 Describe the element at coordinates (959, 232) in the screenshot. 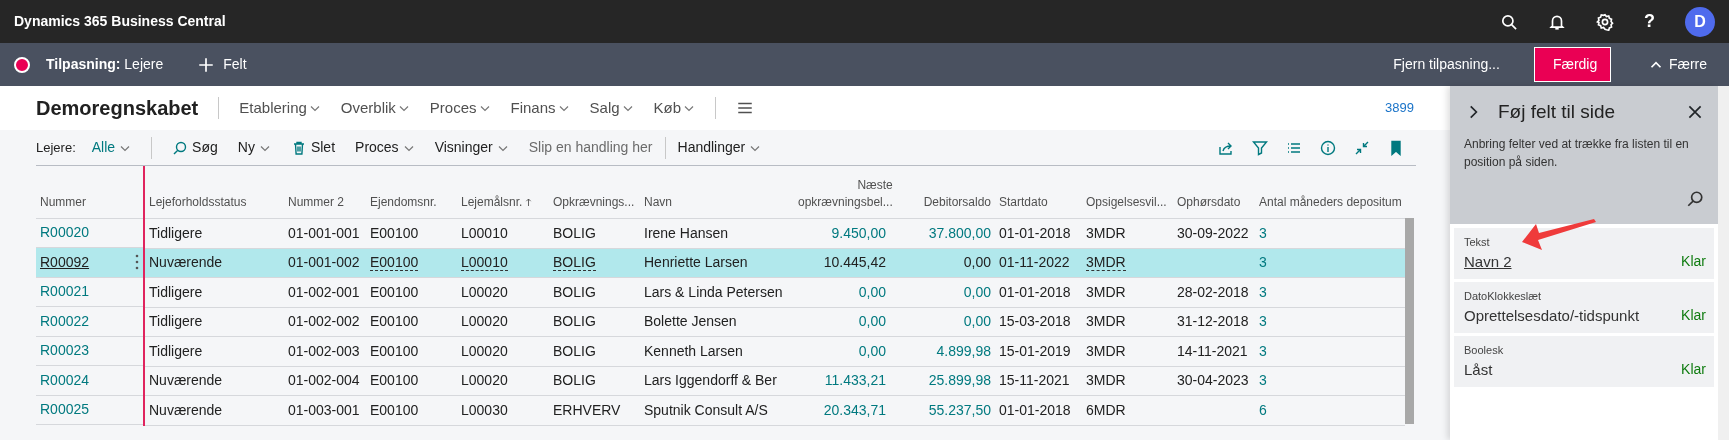

I see `table-cell: 37.800,00` at that location.